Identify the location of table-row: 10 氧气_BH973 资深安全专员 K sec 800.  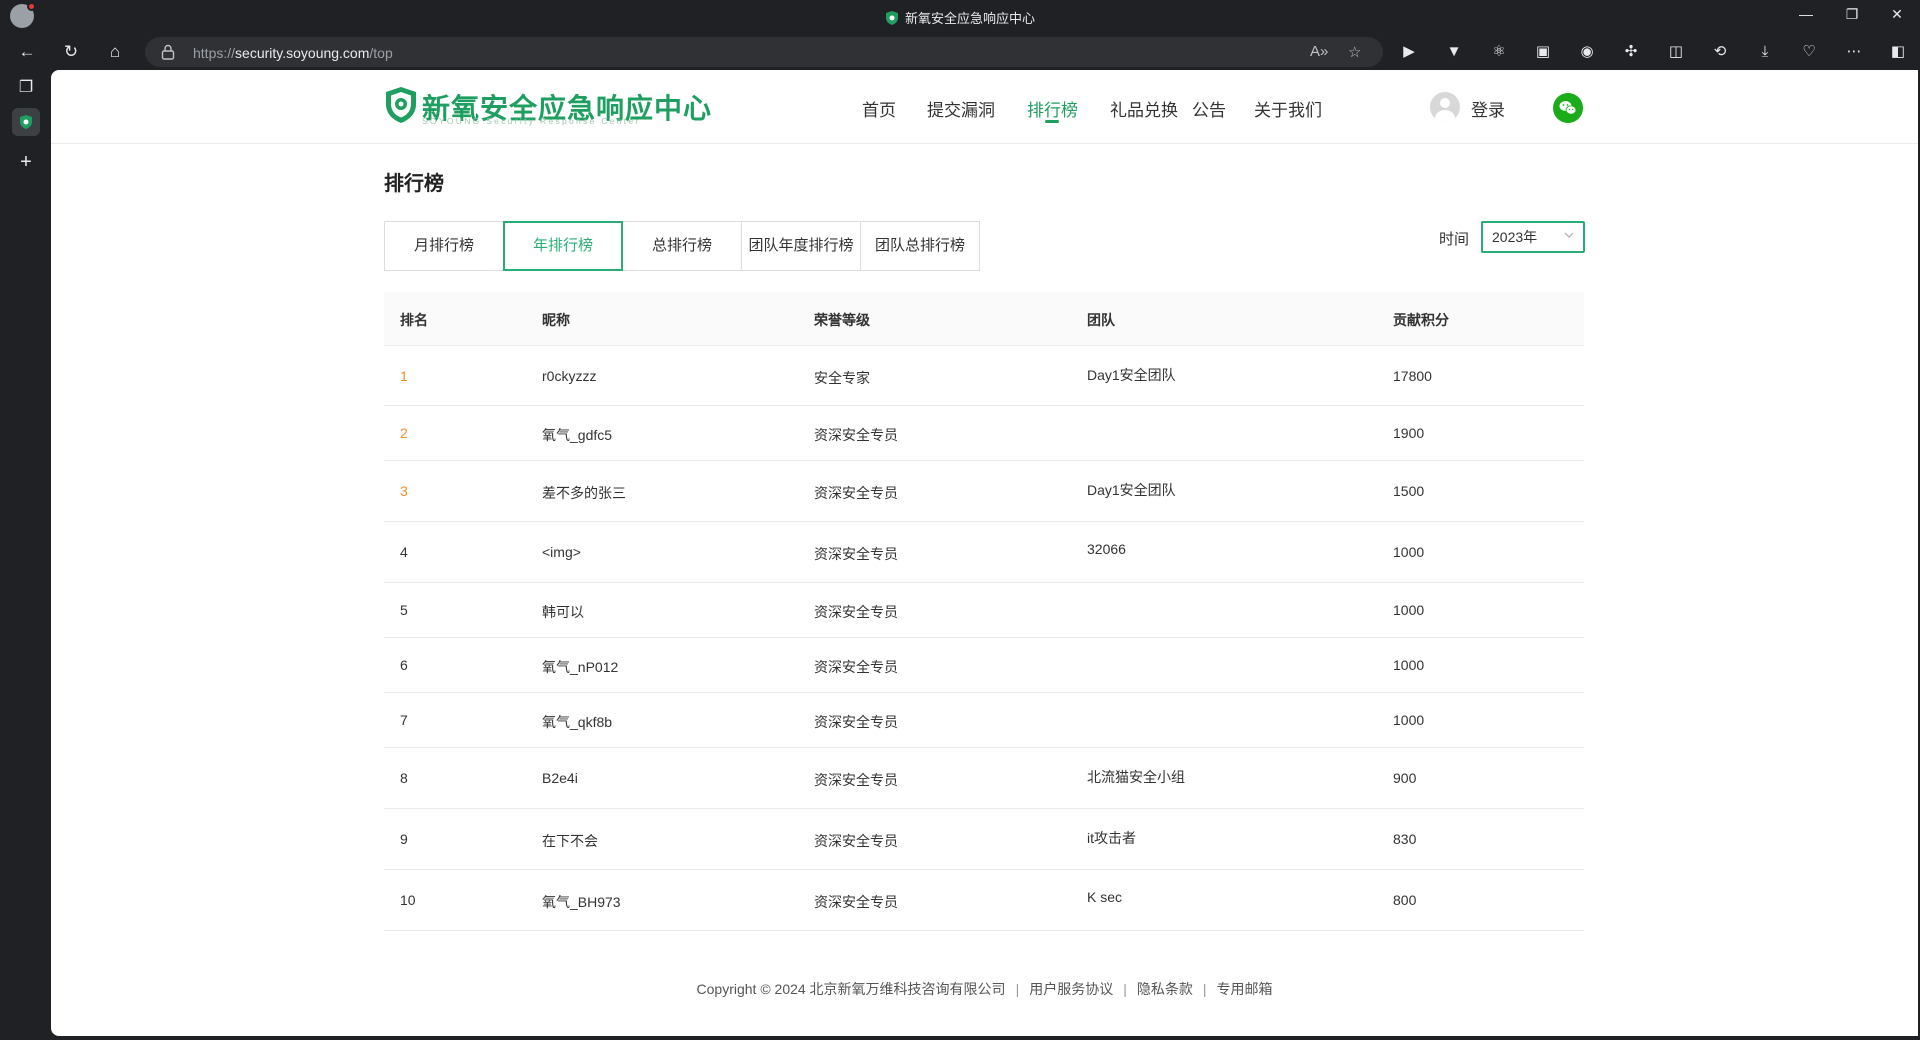
(984, 900).